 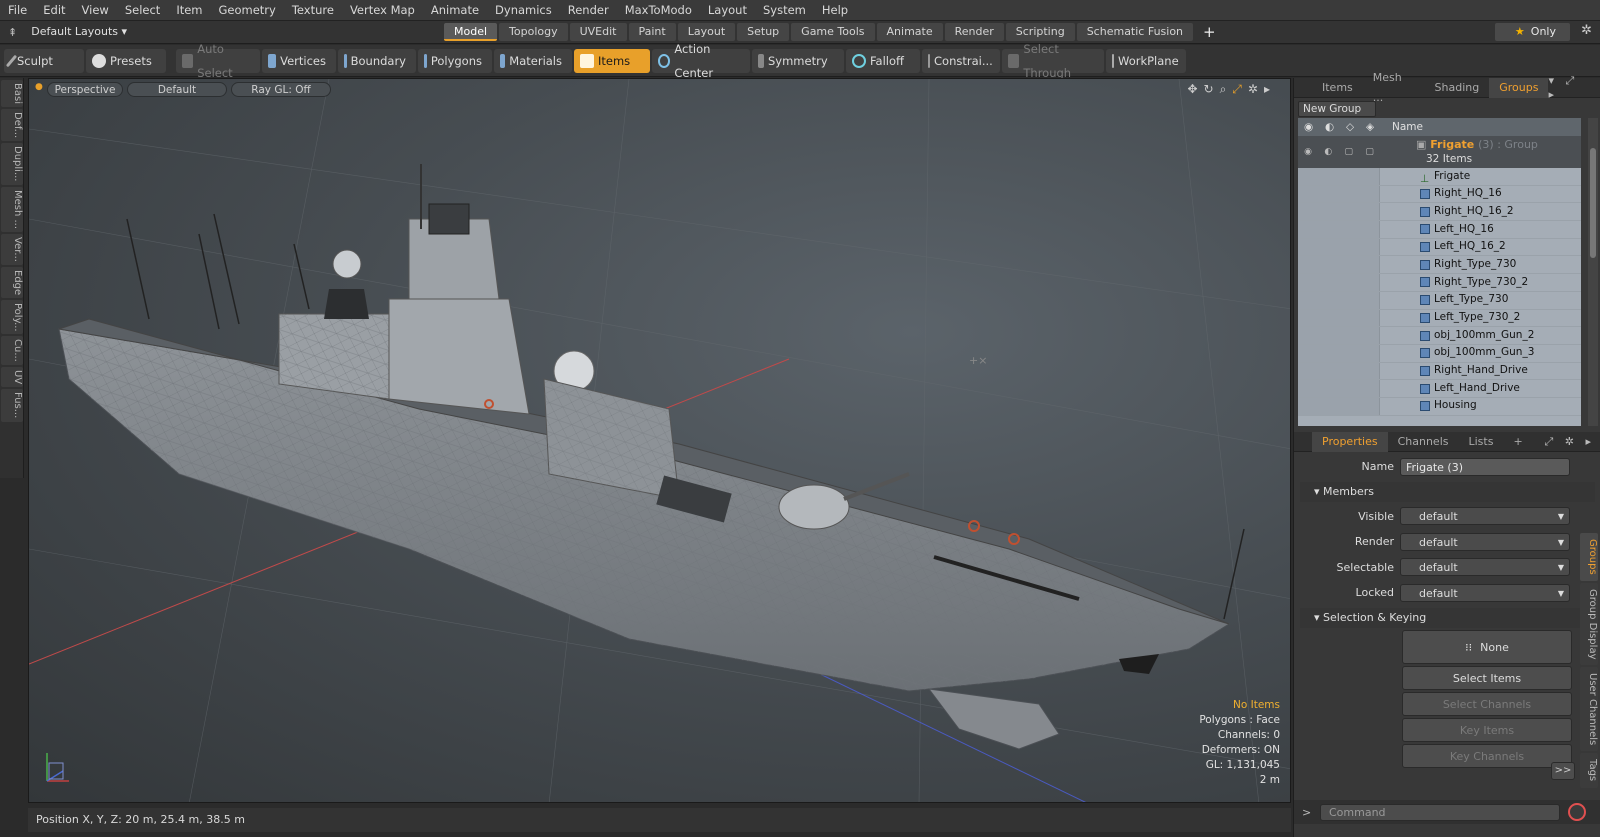 I want to click on list-item: Left_Type_730, so click(x=1439, y=300).